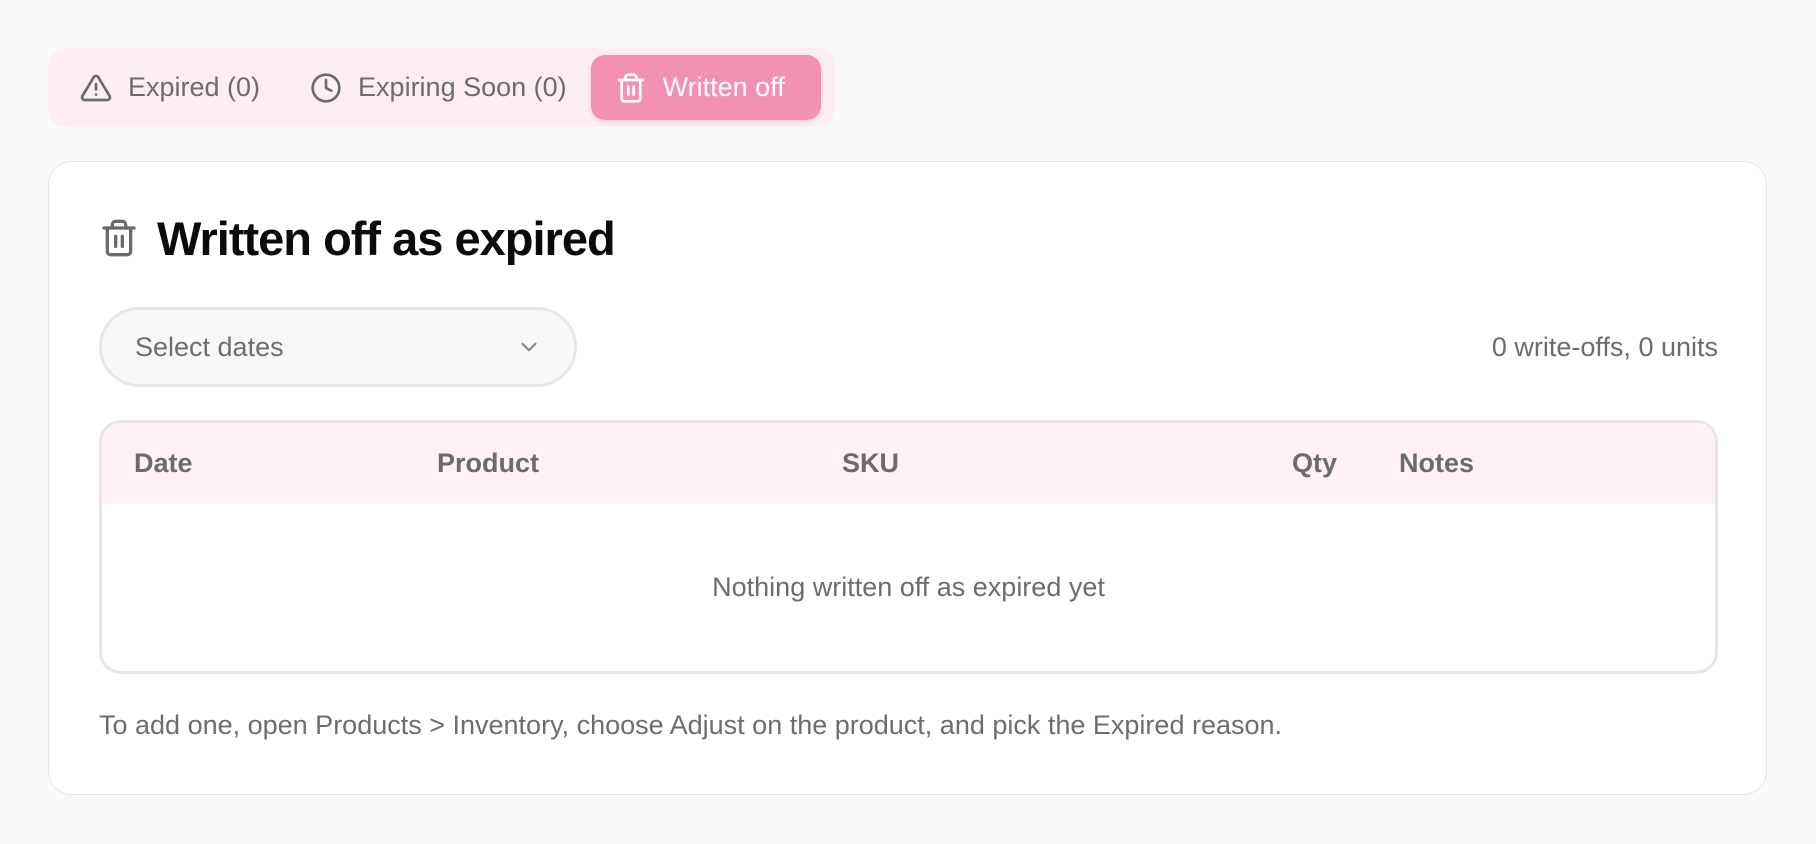 Image resolution: width=1816 pixels, height=844 pixels. What do you see at coordinates (163, 463) in the screenshot?
I see `column-header-date: Date` at bounding box center [163, 463].